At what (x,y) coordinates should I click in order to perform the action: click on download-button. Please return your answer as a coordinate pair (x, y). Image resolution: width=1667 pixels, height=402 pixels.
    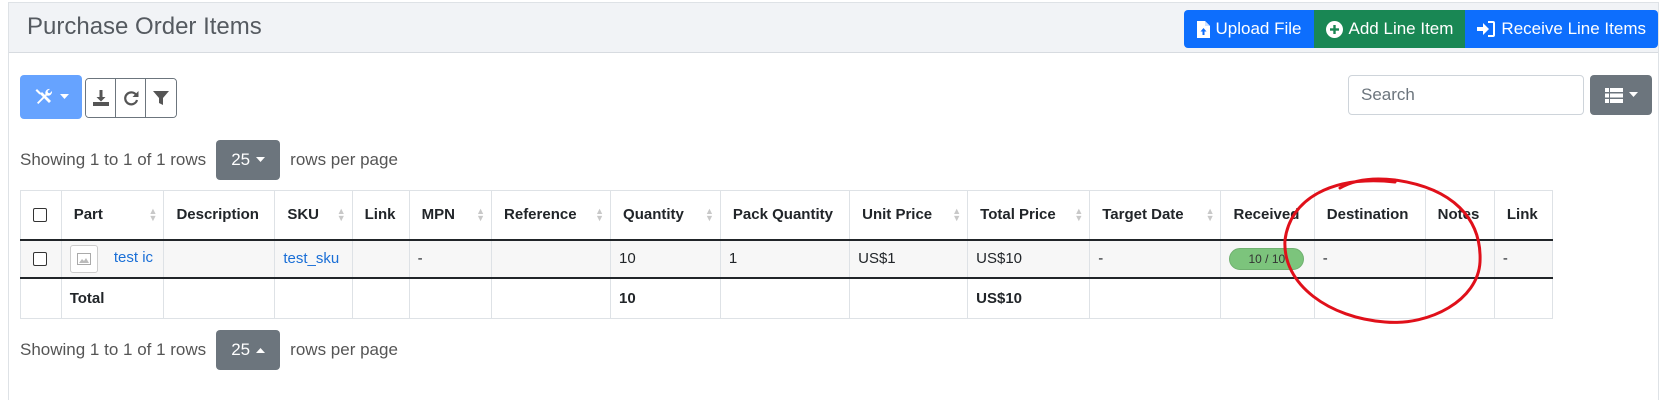
    Looking at the image, I should click on (101, 98).